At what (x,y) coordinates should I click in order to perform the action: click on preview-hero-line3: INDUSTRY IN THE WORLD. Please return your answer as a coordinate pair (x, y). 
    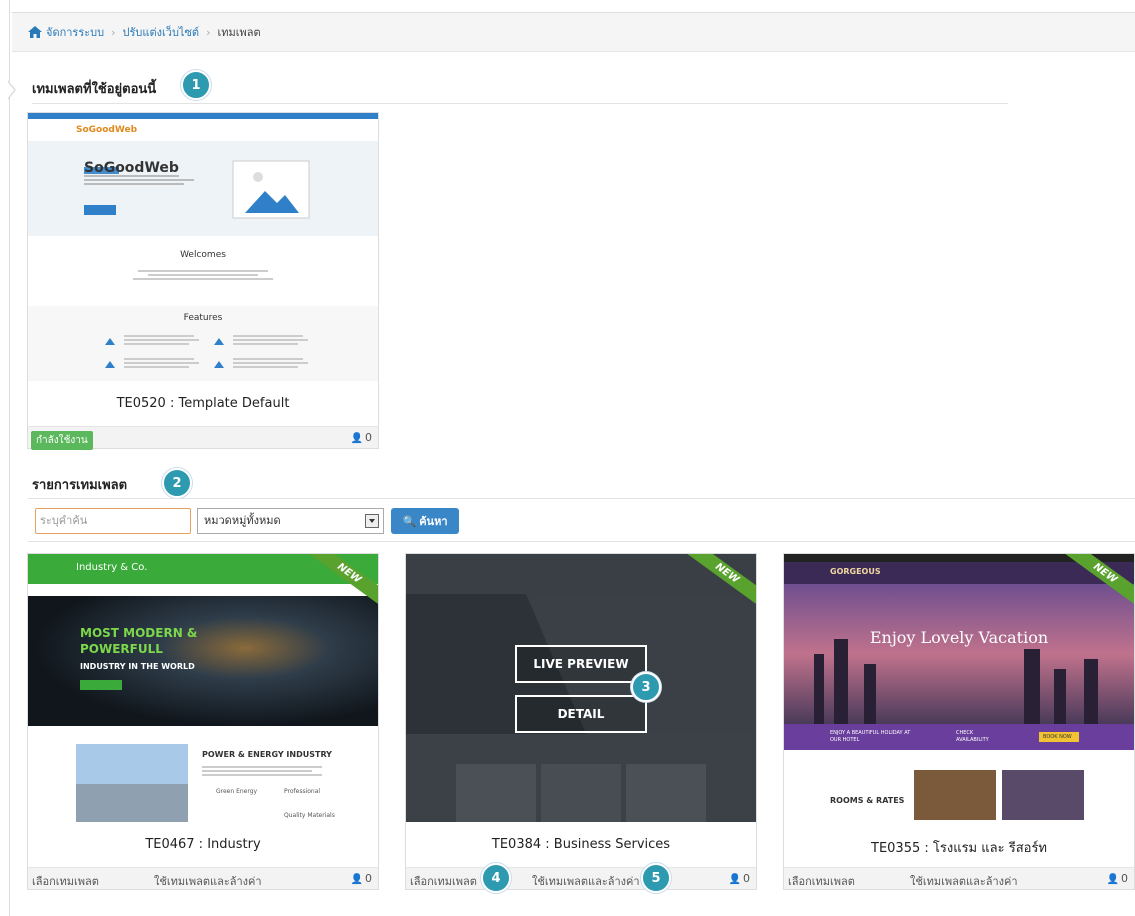
    Looking at the image, I should click on (137, 666).